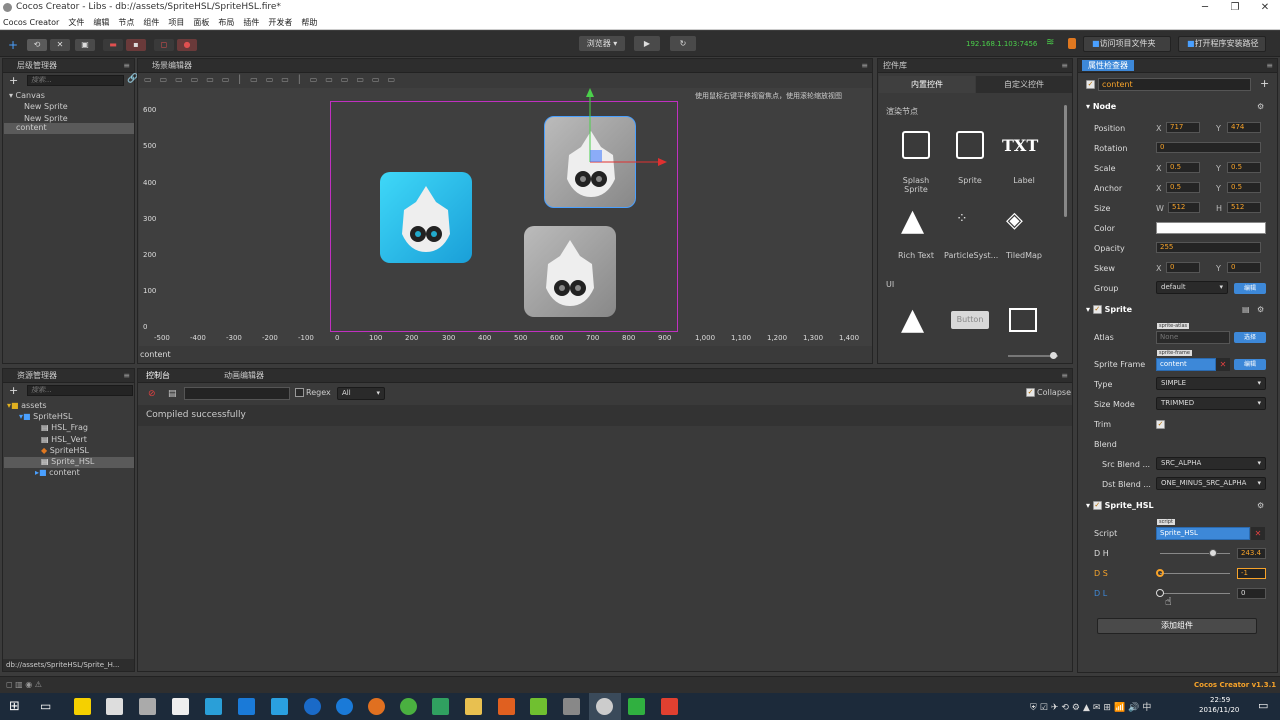 The width and height of the screenshot is (1280, 720). What do you see at coordinates (64, 427) in the screenshot?
I see `tree-item-hsl-frag: ▤ HSL_Frag` at bounding box center [64, 427].